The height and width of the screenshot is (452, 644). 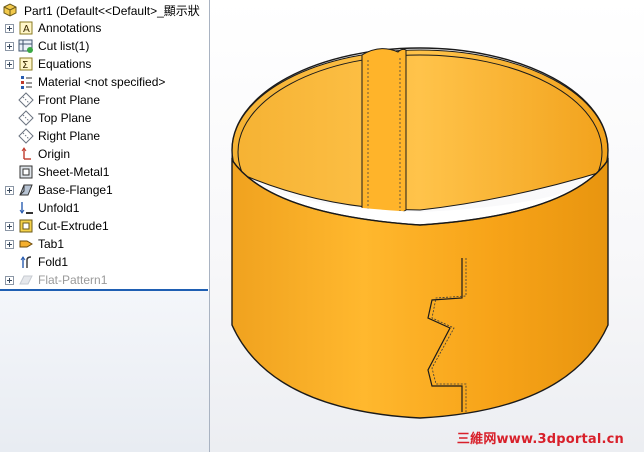 What do you see at coordinates (26, 82) in the screenshot?
I see `material-icon` at bounding box center [26, 82].